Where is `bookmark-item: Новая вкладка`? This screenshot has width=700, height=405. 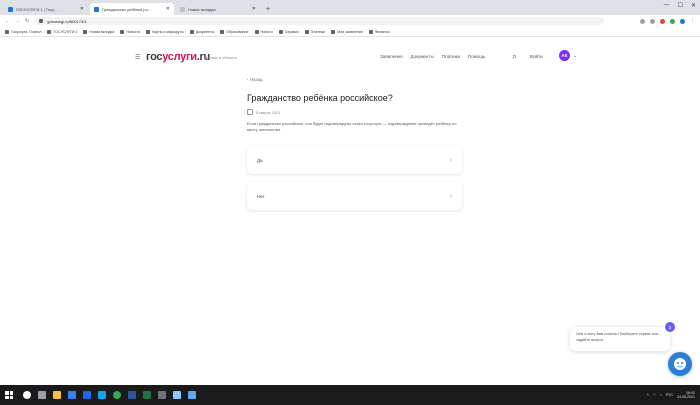 bookmark-item: Новая вкладка is located at coordinates (98, 31).